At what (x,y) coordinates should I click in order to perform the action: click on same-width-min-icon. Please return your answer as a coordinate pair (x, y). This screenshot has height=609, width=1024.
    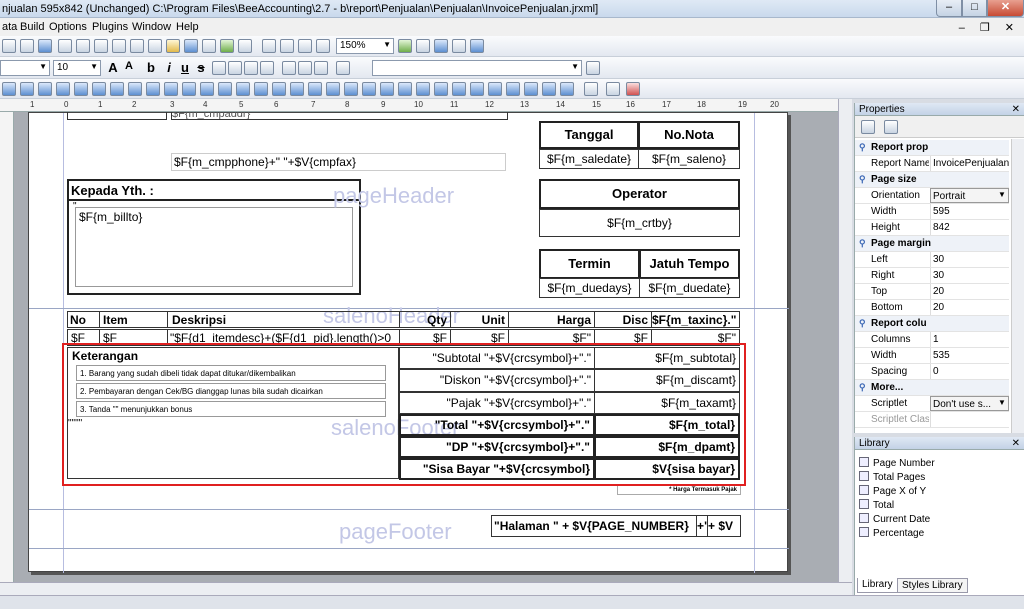
    Looking at the image, I should click on (153, 89).